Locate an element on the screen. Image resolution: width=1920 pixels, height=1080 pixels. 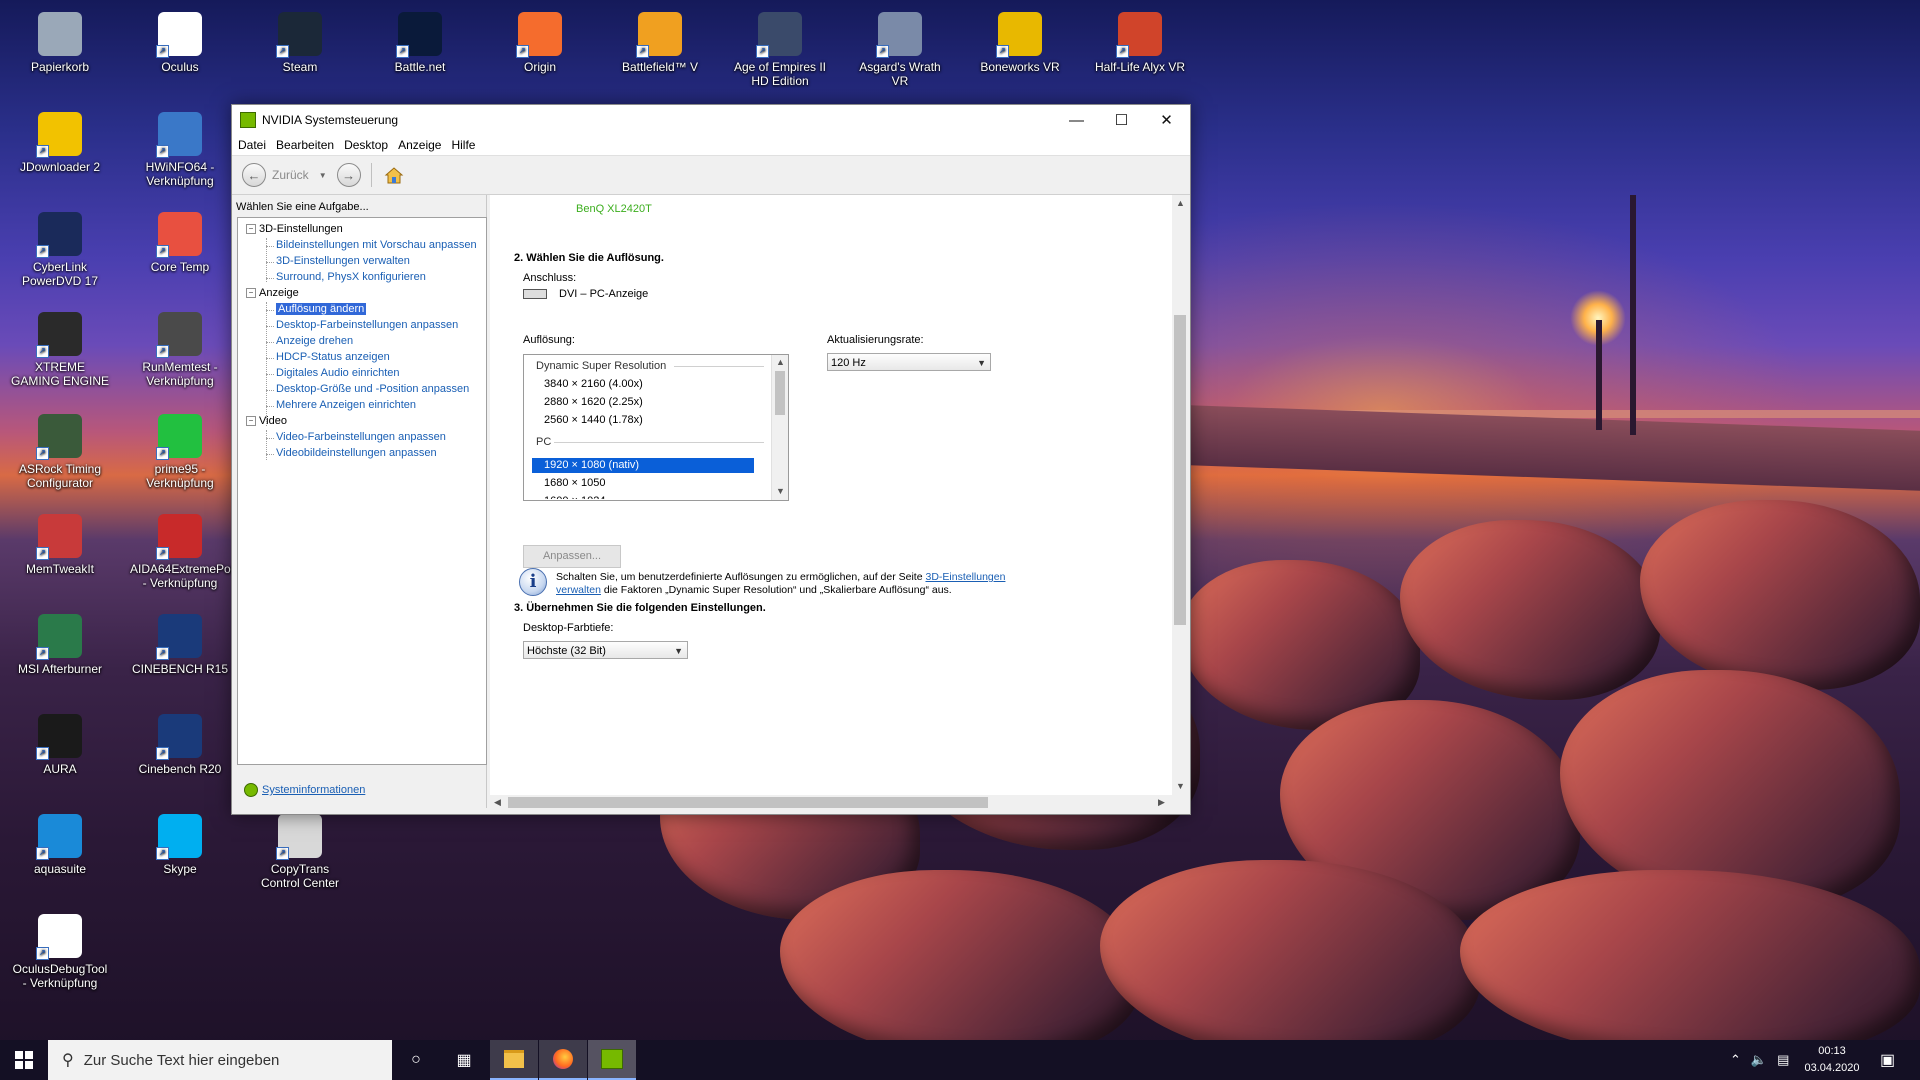
close-button: ✕ is located at coordinates (1166, 120).